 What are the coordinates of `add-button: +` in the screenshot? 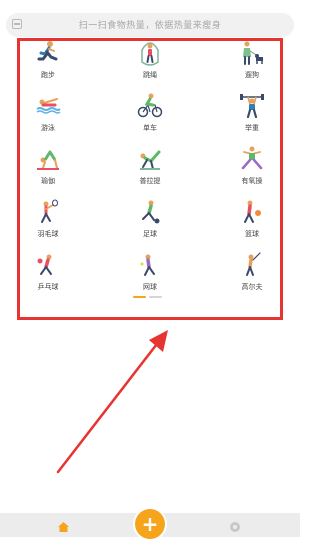 It's located at (150, 524).